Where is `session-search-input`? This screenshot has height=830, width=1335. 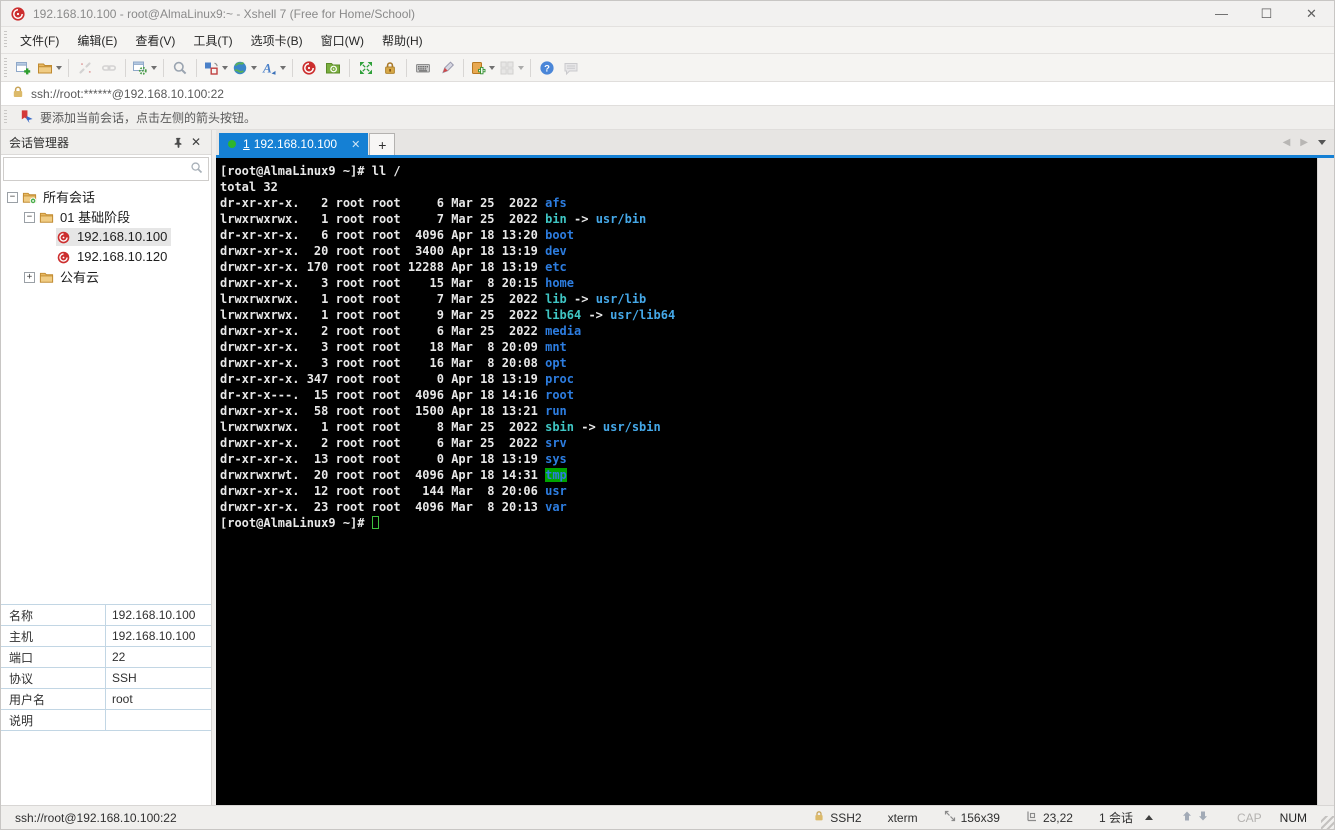
session-search-input is located at coordinates (97, 169).